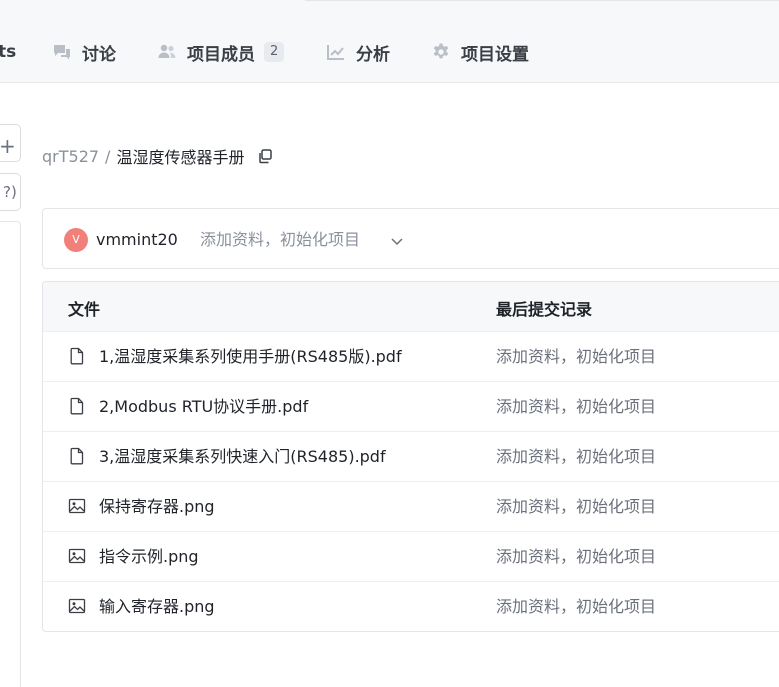  I want to click on help-label: ?), so click(10, 192).